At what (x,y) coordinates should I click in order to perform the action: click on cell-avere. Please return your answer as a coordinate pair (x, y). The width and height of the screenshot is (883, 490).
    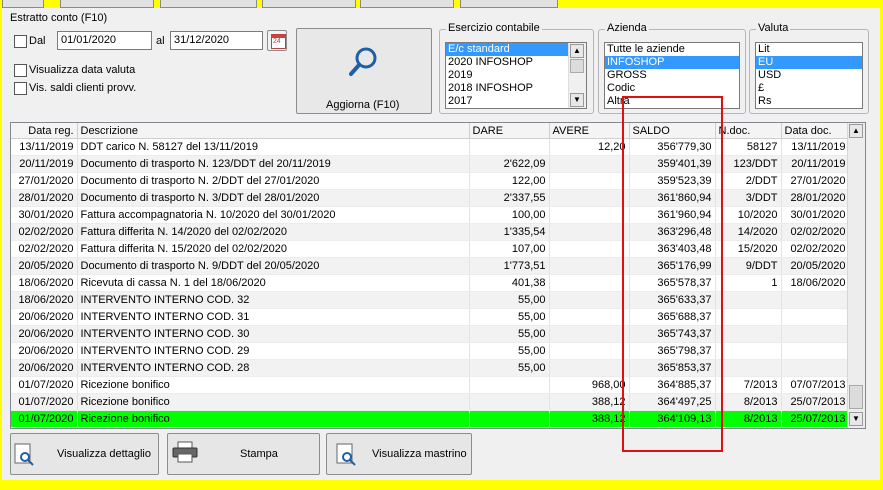
    Looking at the image, I should click on (589, 164).